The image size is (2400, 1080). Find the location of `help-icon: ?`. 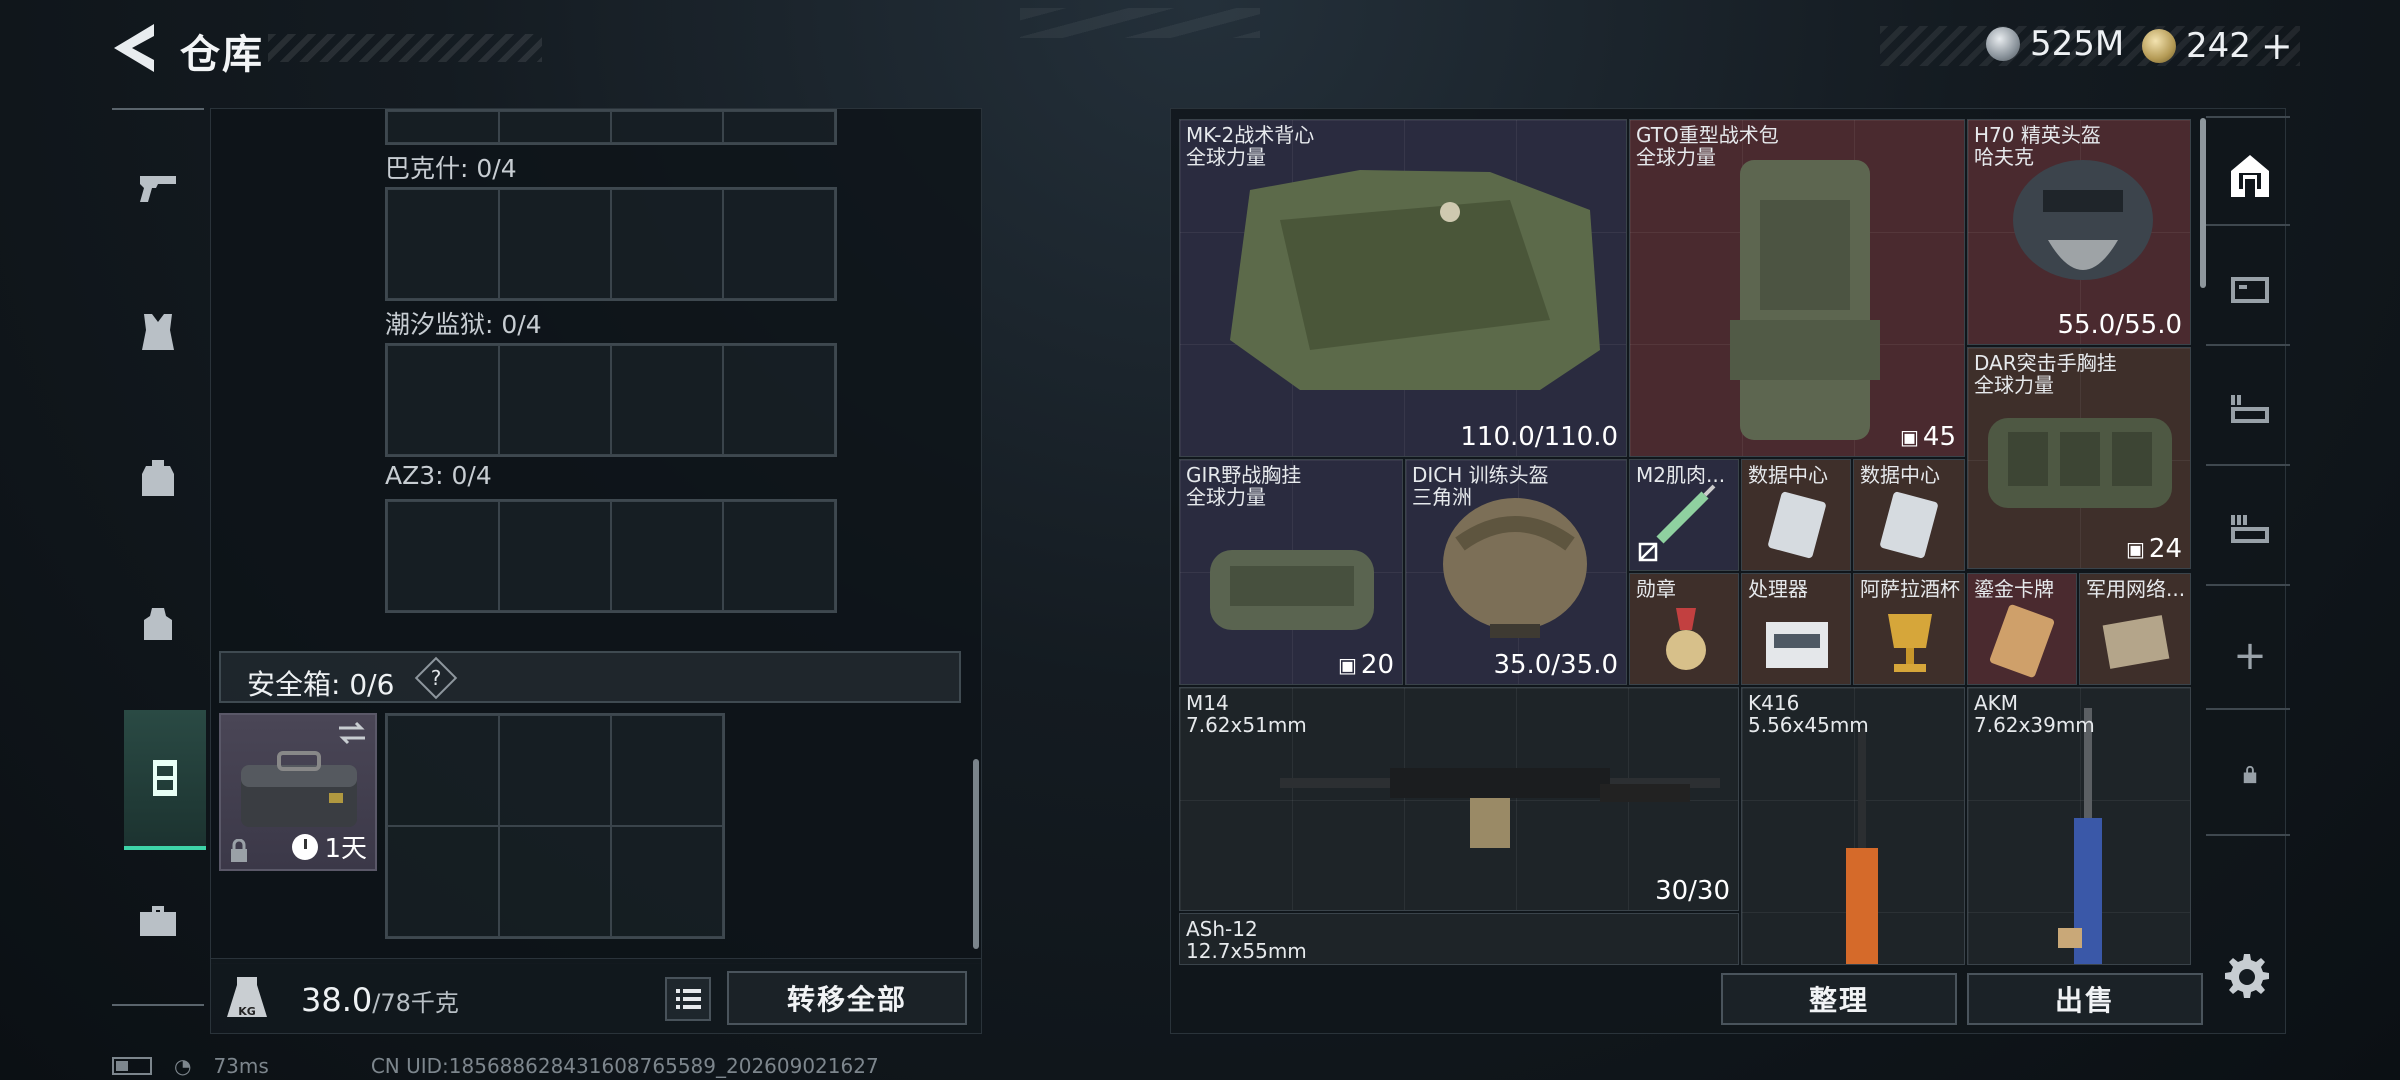

help-icon: ? is located at coordinates (436, 678).